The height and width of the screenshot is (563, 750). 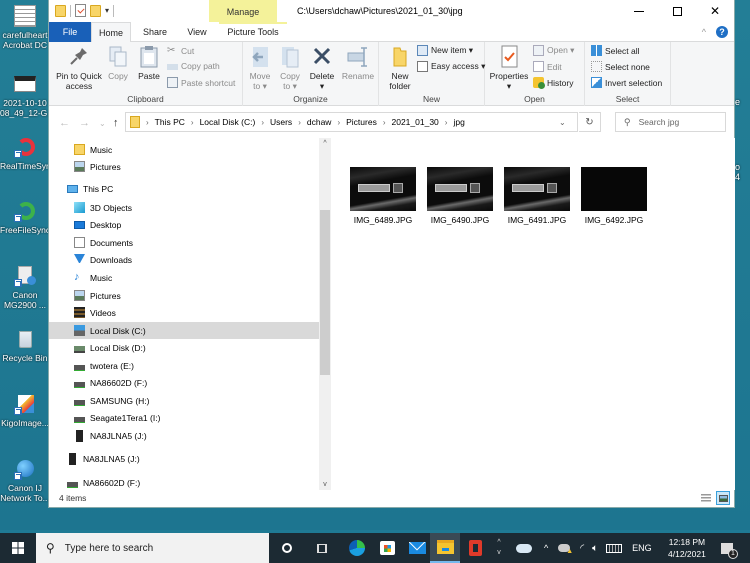 I want to click on paste-shortcut-button: Paste shortcut, so click(x=201, y=82).